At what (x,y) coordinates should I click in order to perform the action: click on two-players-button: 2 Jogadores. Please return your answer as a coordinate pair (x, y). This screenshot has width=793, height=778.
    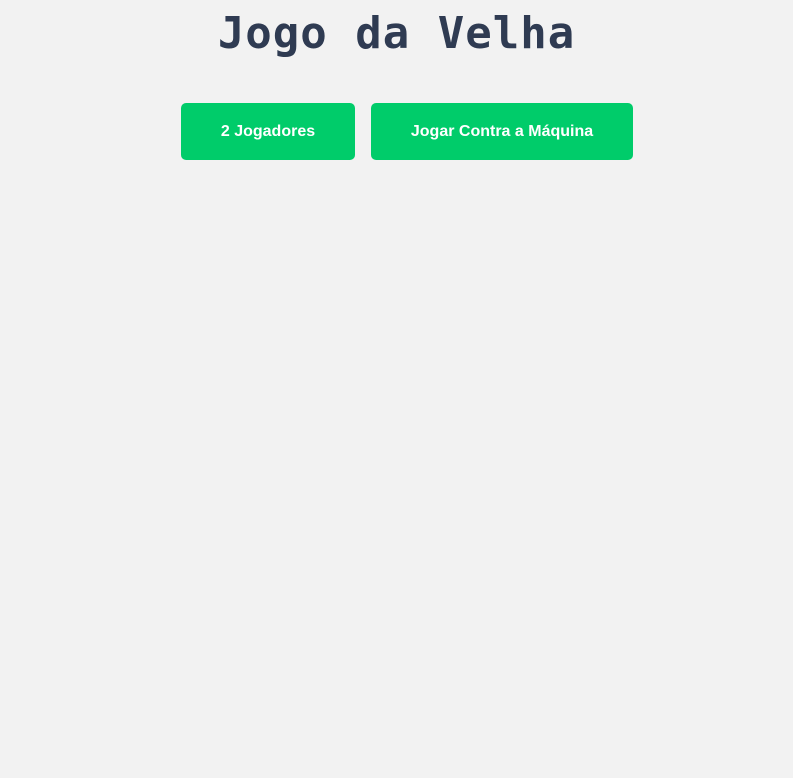
    Looking at the image, I should click on (268, 131).